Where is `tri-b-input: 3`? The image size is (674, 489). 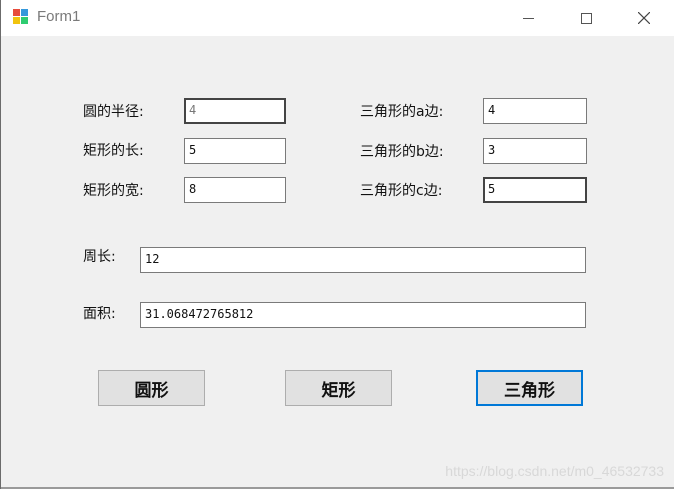
tri-b-input: 3 is located at coordinates (535, 151).